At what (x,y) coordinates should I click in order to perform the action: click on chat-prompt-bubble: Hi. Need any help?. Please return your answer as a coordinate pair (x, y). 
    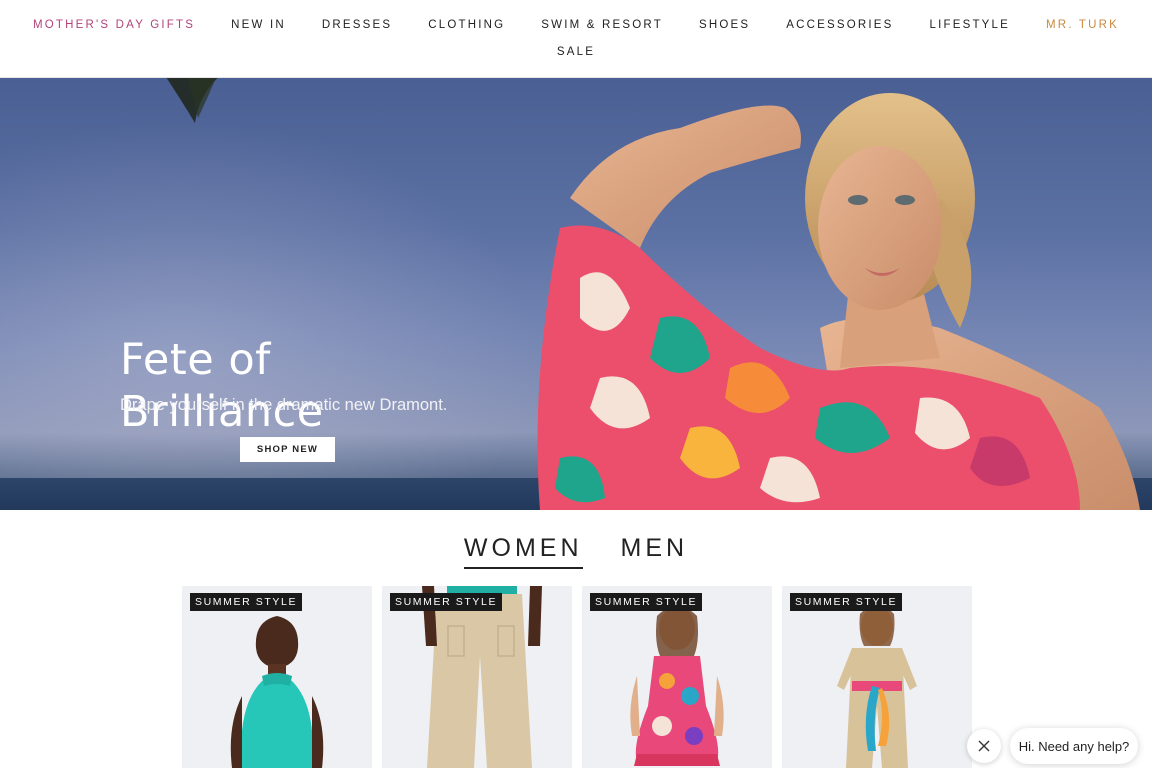
    Looking at the image, I should click on (1074, 746).